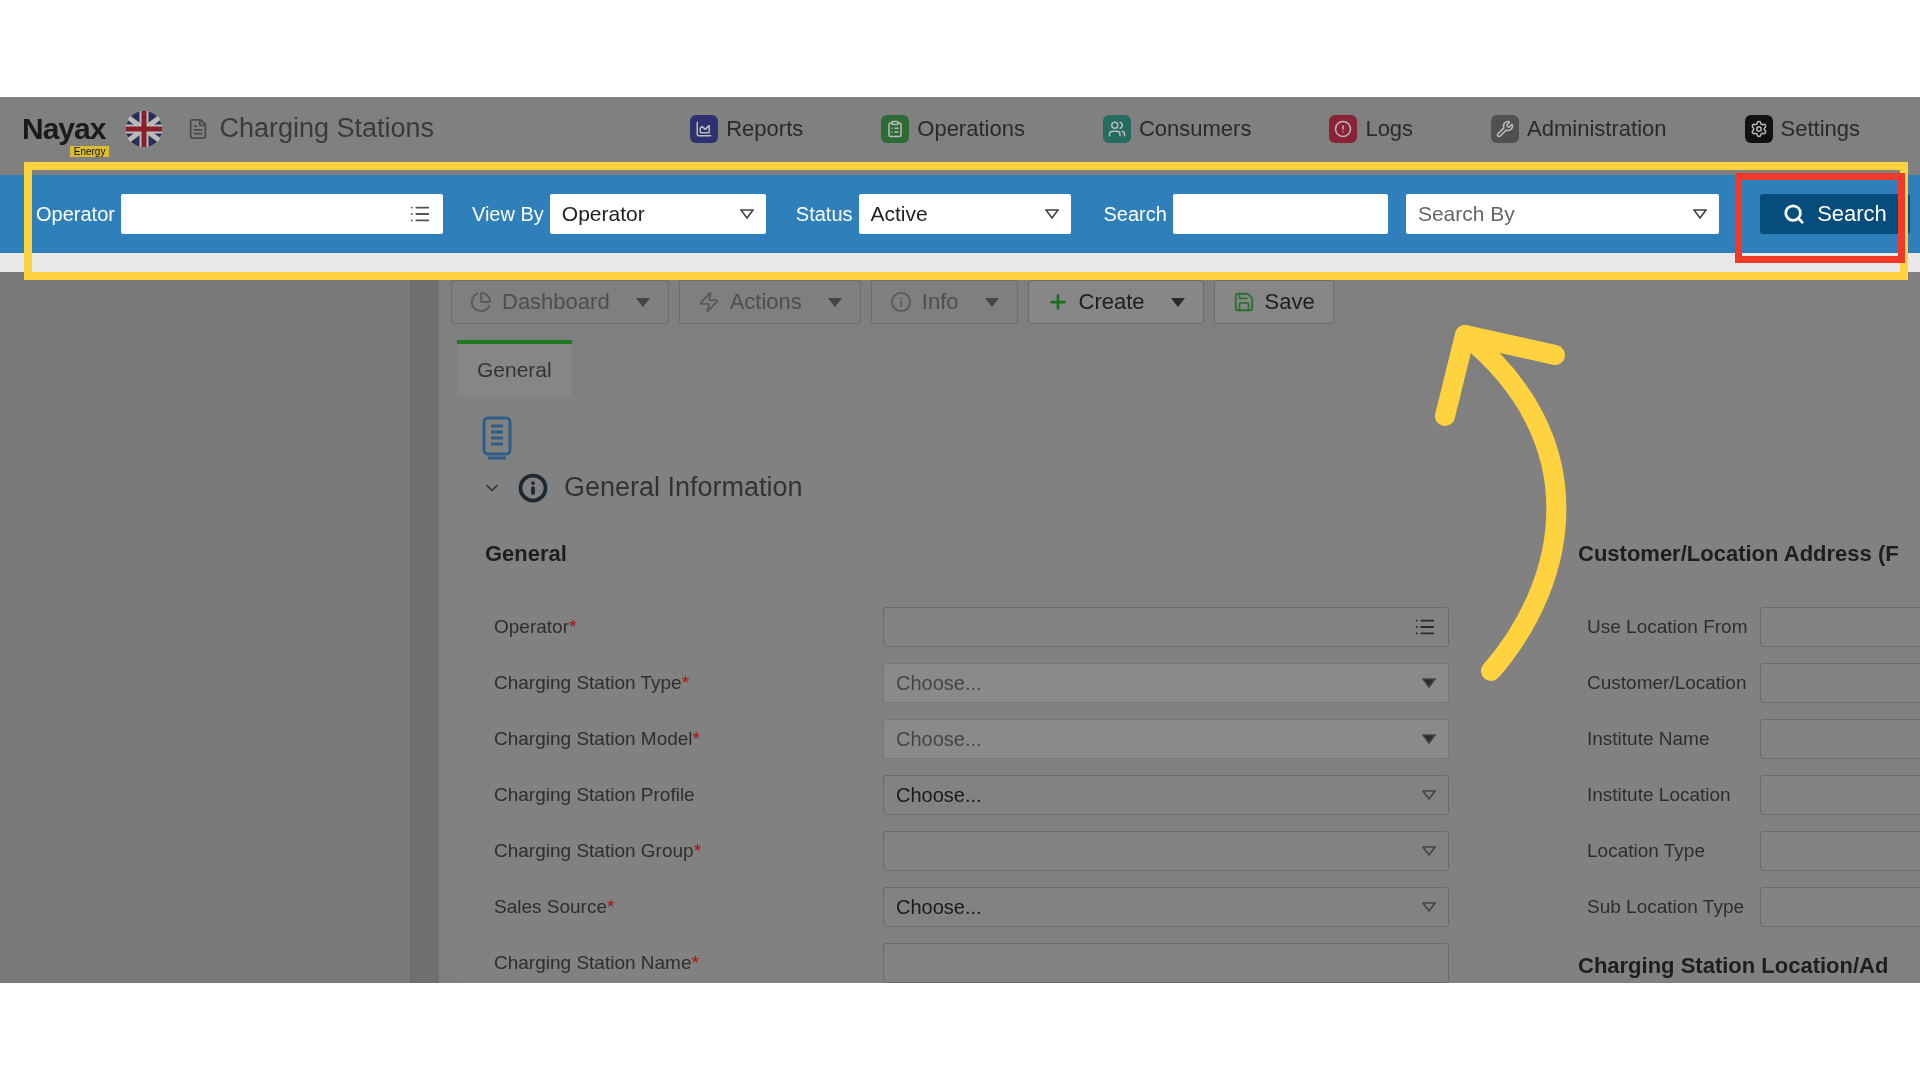 The height and width of the screenshot is (1080, 1920). What do you see at coordinates (1273, 302) in the screenshot?
I see `toolbar-button: Save` at bounding box center [1273, 302].